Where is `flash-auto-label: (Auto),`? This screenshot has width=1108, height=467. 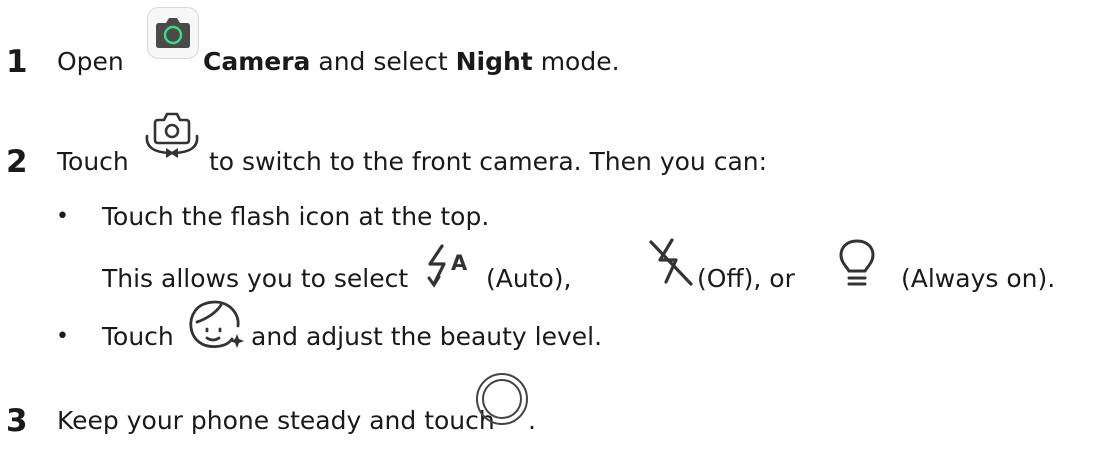
flash-auto-label: (Auto), is located at coordinates (529, 278).